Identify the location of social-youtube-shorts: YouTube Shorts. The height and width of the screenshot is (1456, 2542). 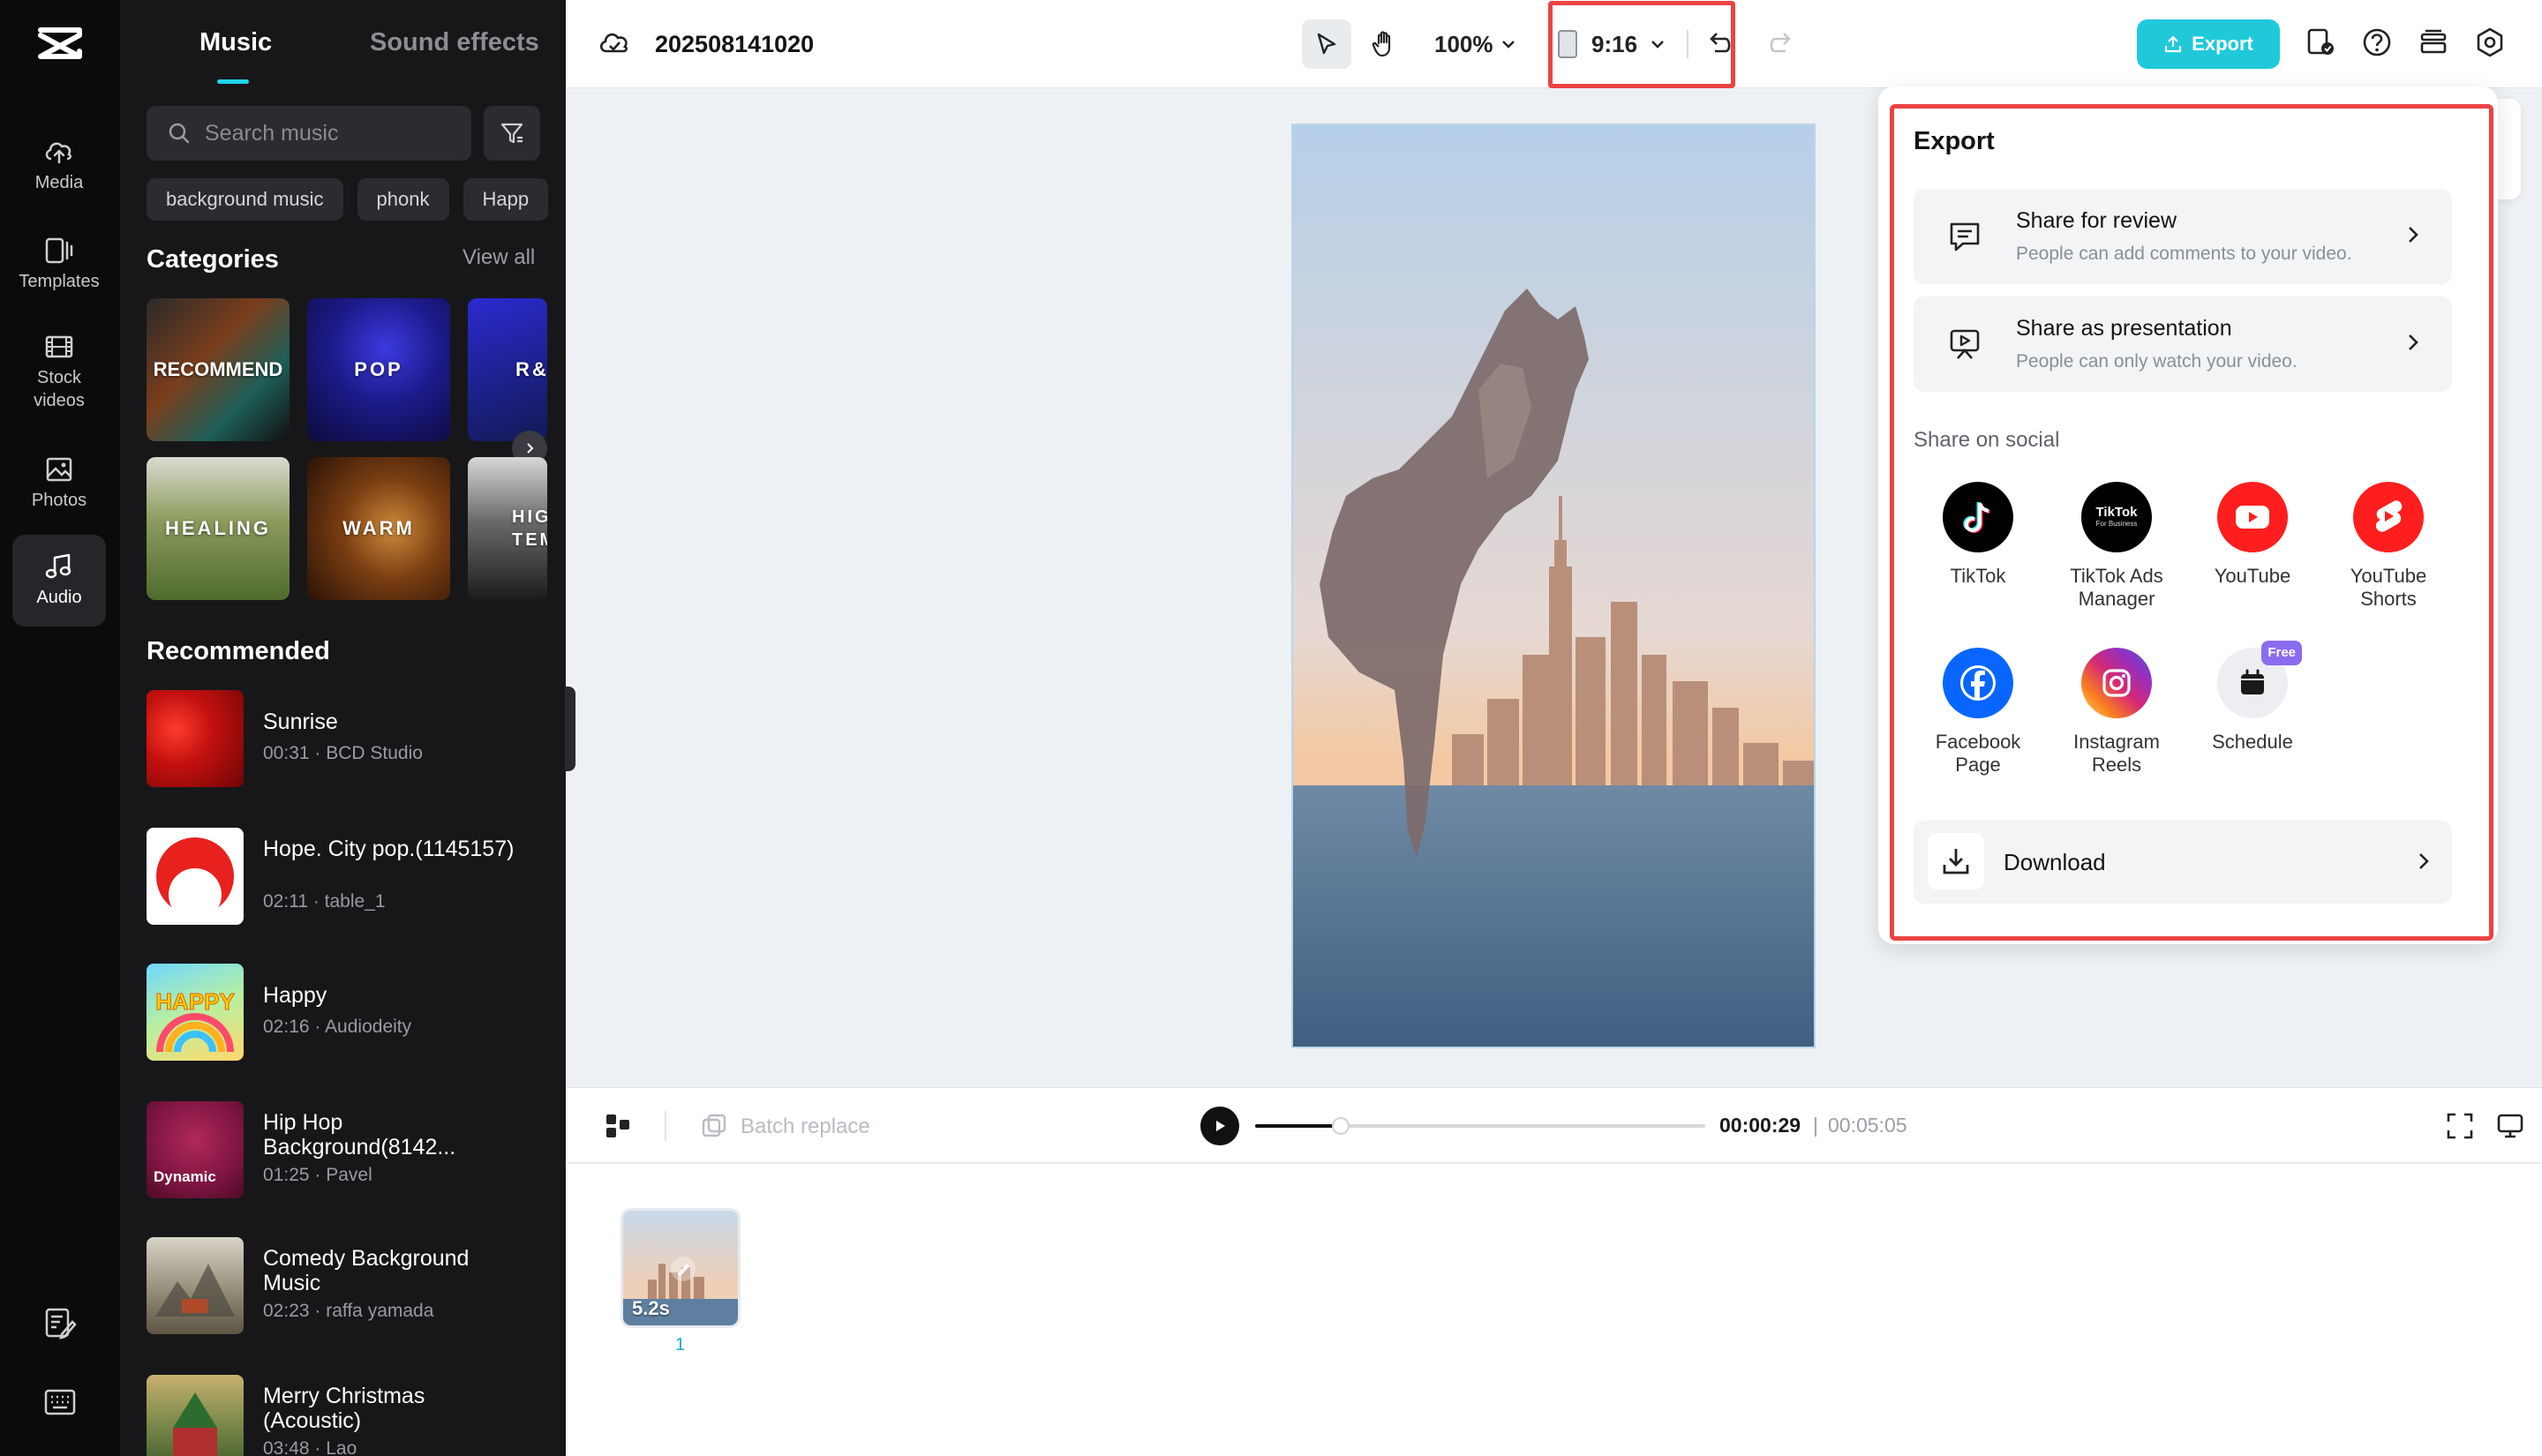
(2389, 546).